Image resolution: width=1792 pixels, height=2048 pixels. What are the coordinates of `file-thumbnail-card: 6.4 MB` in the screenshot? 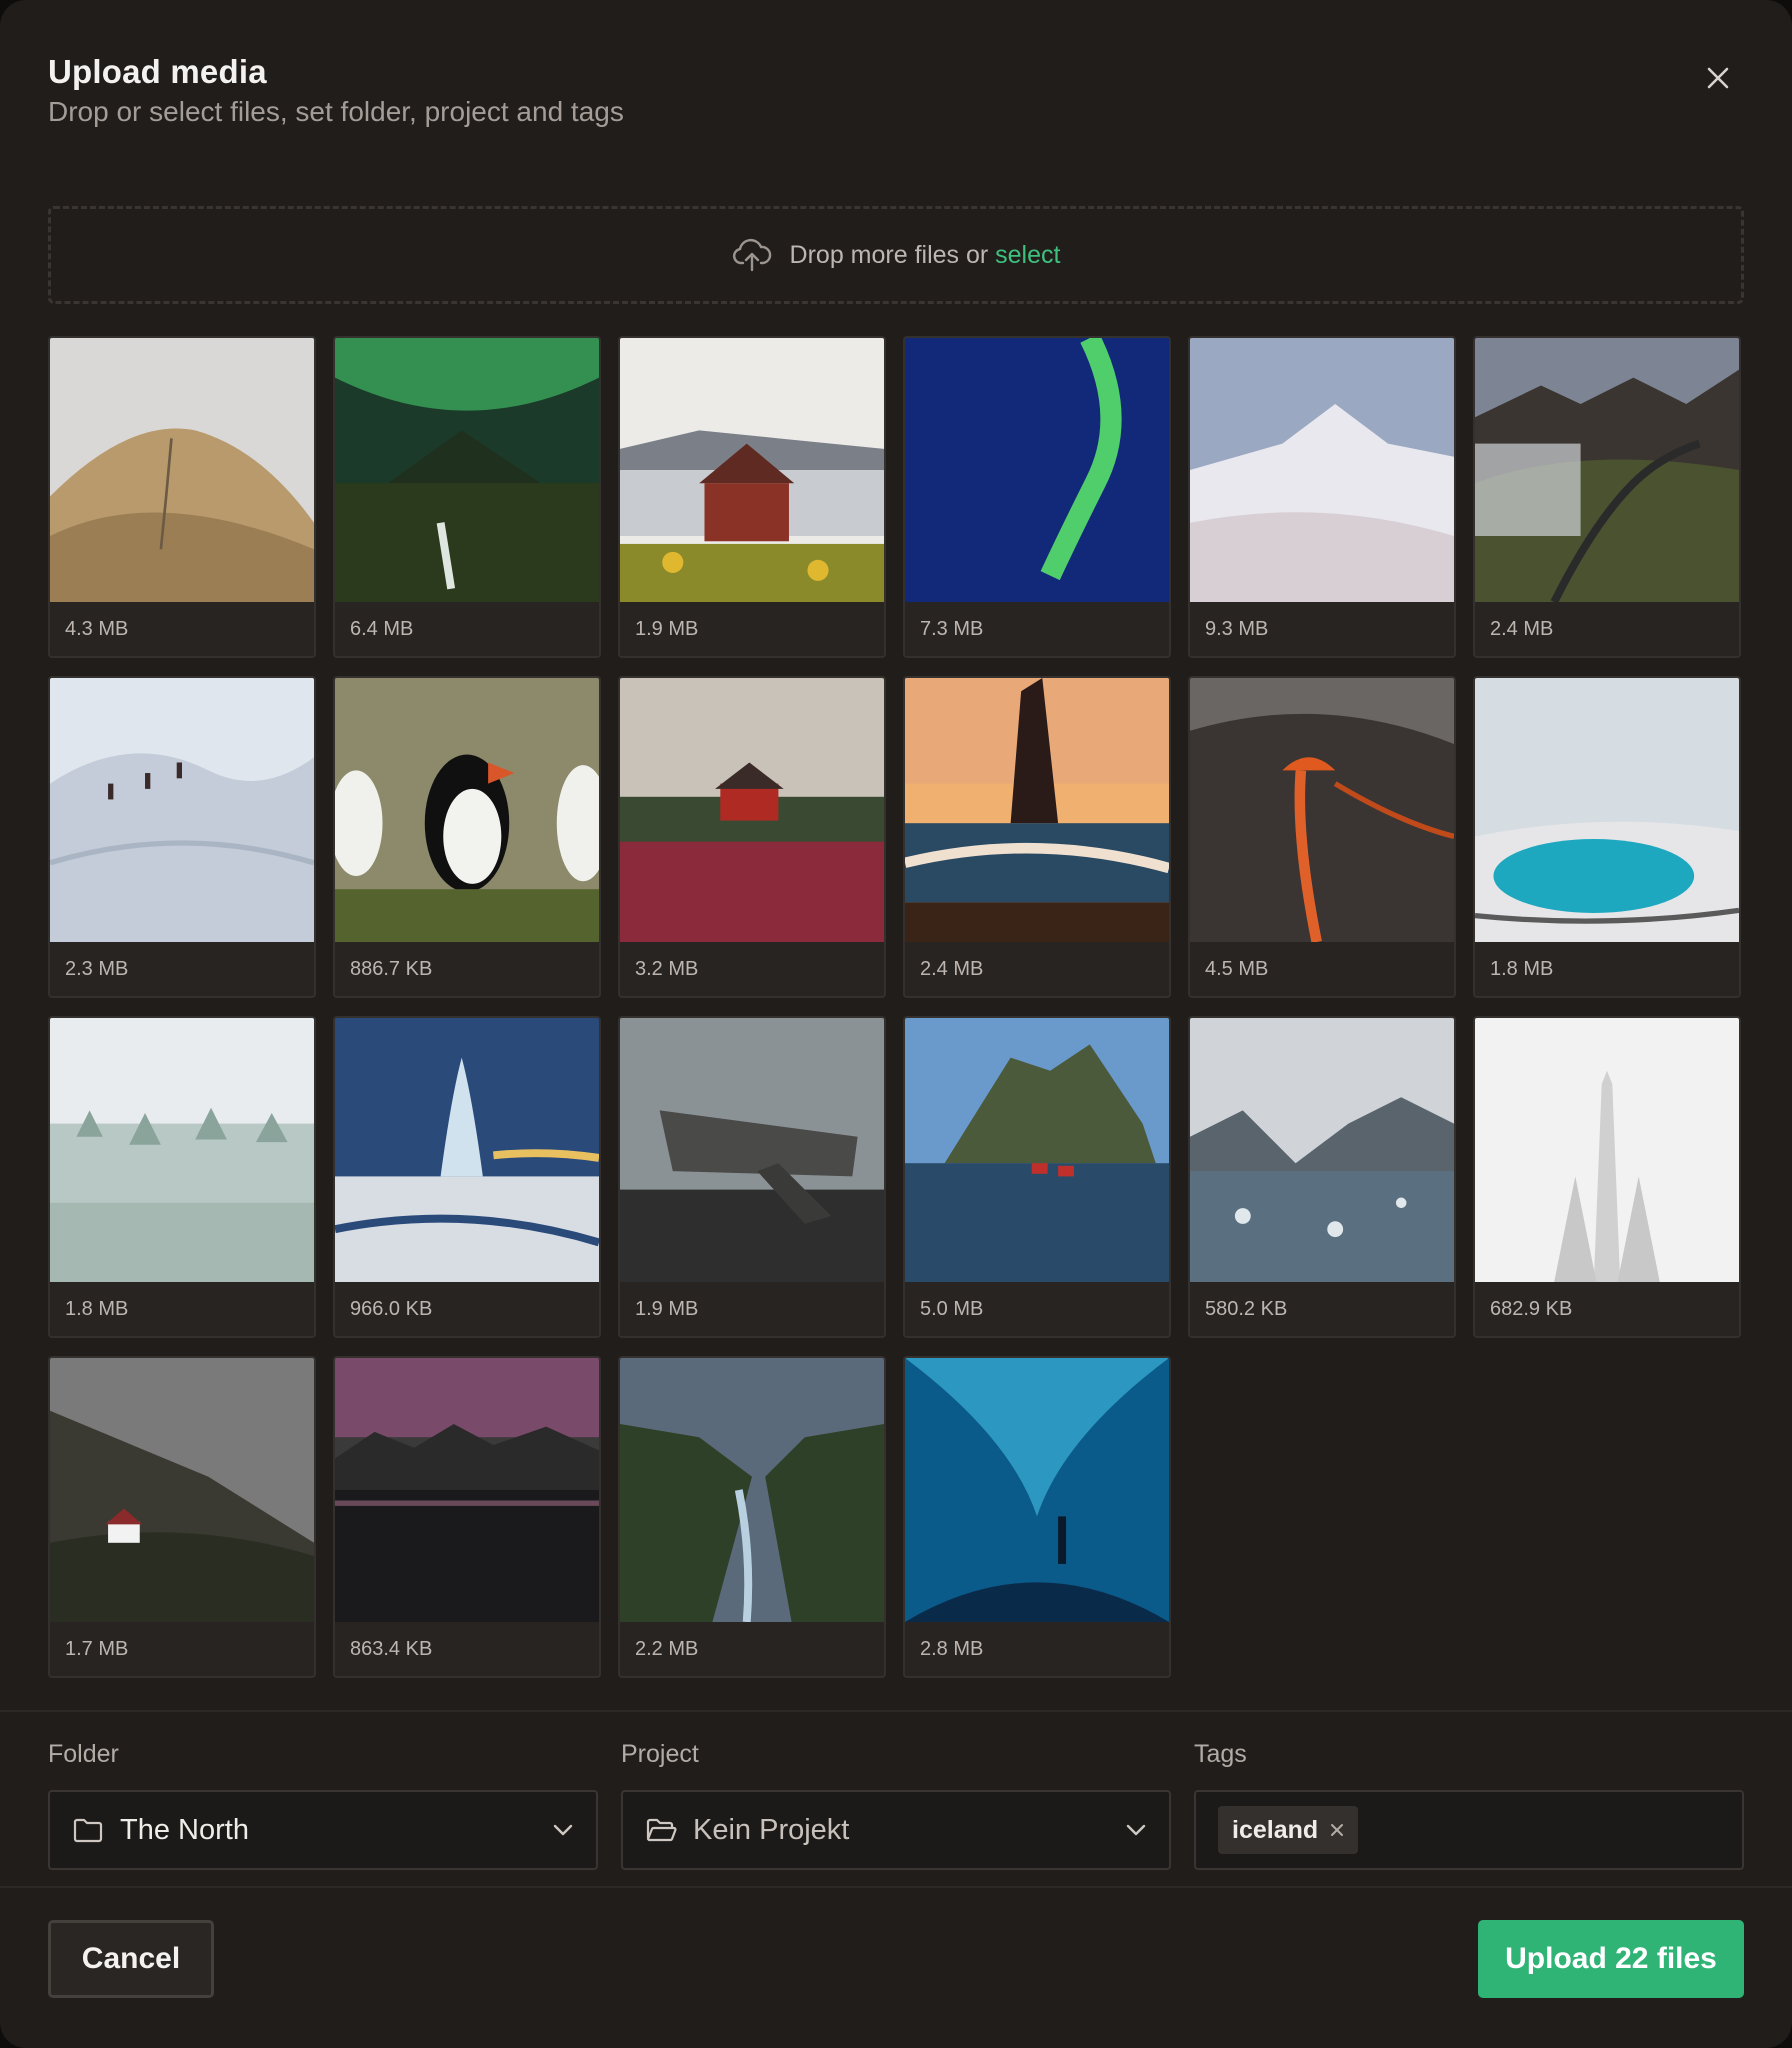 It's located at (467, 497).